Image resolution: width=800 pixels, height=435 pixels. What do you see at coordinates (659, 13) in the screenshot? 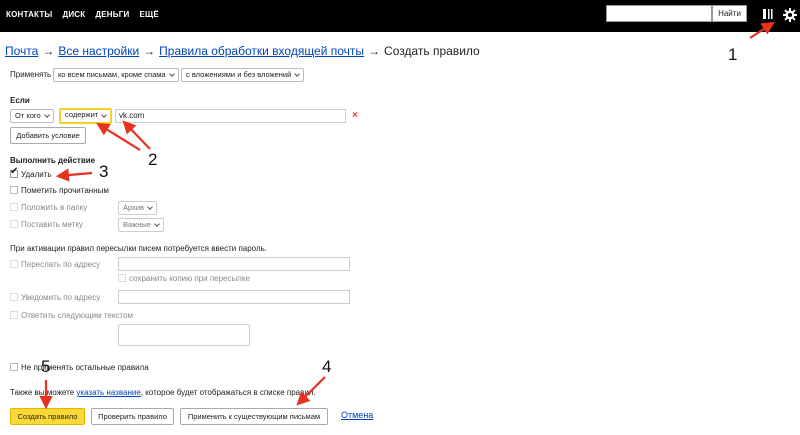
I see `search-input` at bounding box center [659, 13].